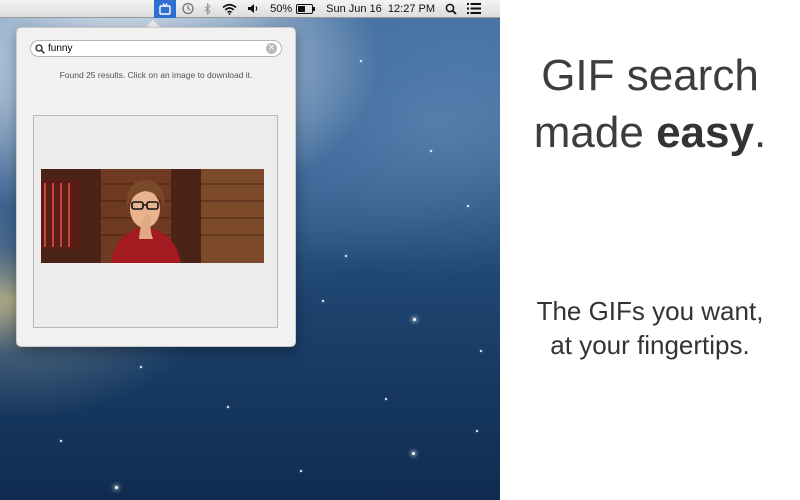 Image resolution: width=800 pixels, height=500 pixels. I want to click on spotlight-icon, so click(451, 9).